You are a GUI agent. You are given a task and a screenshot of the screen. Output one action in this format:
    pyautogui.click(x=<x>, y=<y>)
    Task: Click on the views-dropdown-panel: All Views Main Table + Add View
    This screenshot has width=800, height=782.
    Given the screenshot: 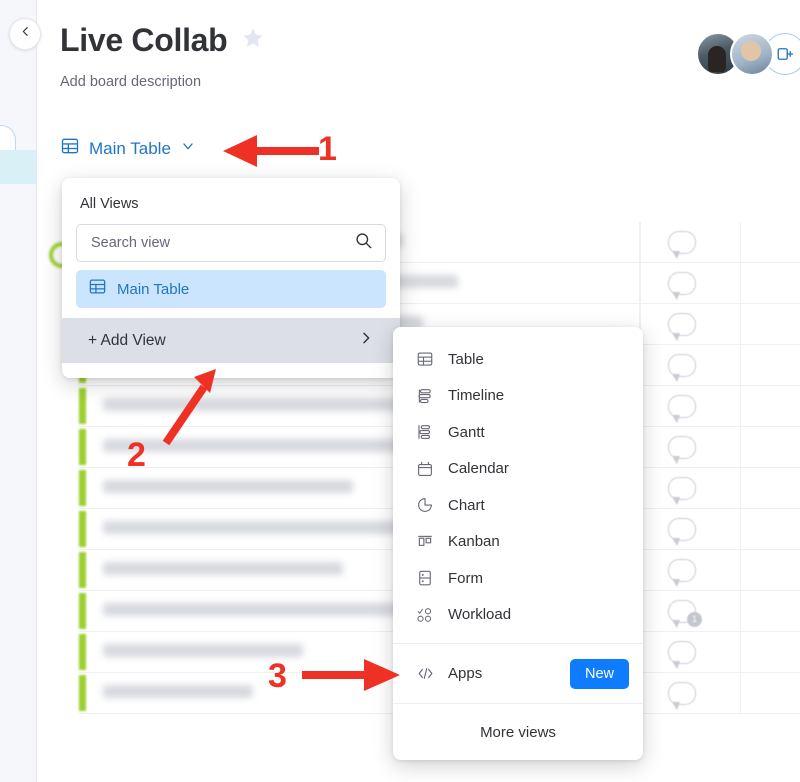 What is the action you would take?
    pyautogui.click(x=231, y=278)
    